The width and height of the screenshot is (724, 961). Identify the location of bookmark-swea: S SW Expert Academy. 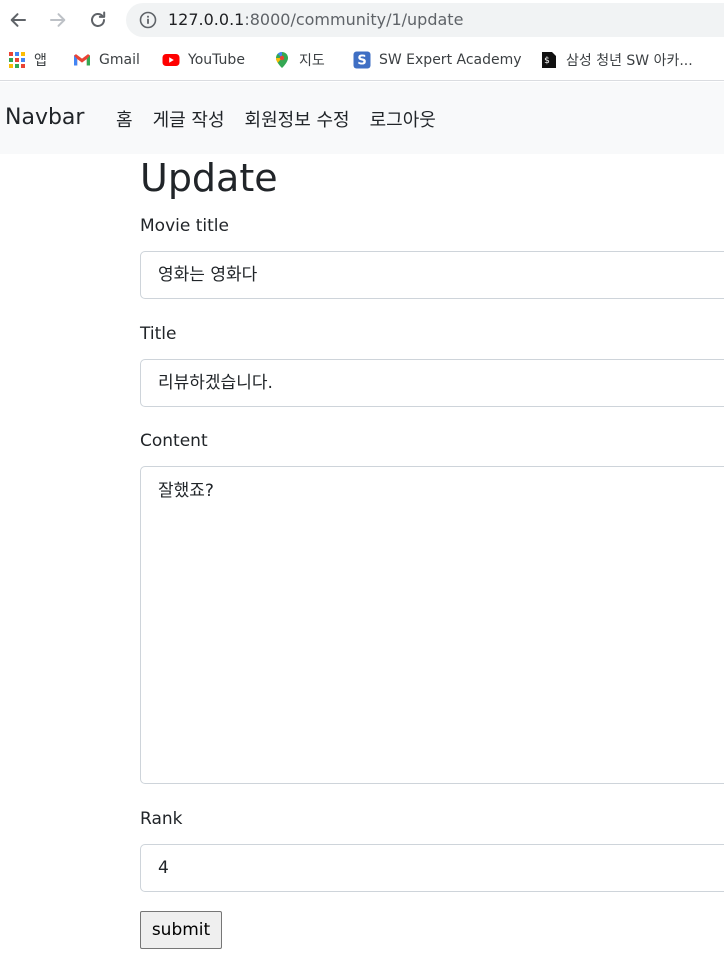
(437, 60).